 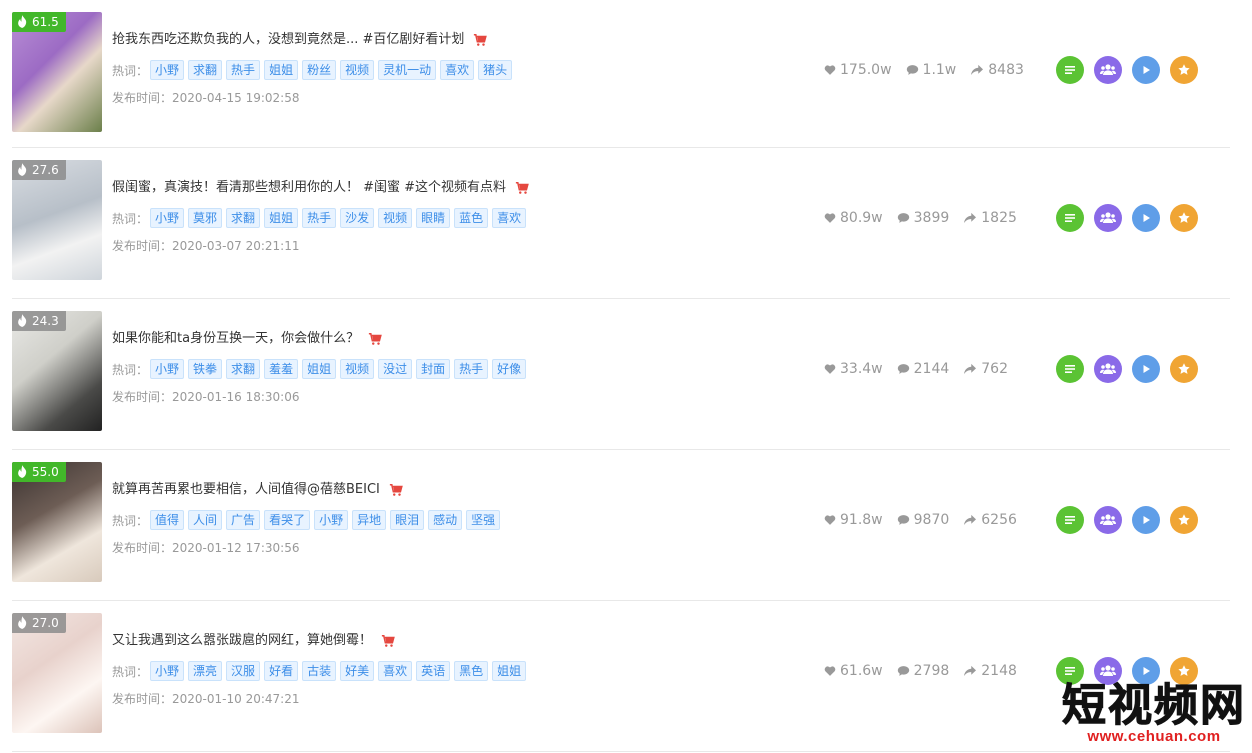 What do you see at coordinates (471, 671) in the screenshot?
I see `hot-word-tag: 黑色` at bounding box center [471, 671].